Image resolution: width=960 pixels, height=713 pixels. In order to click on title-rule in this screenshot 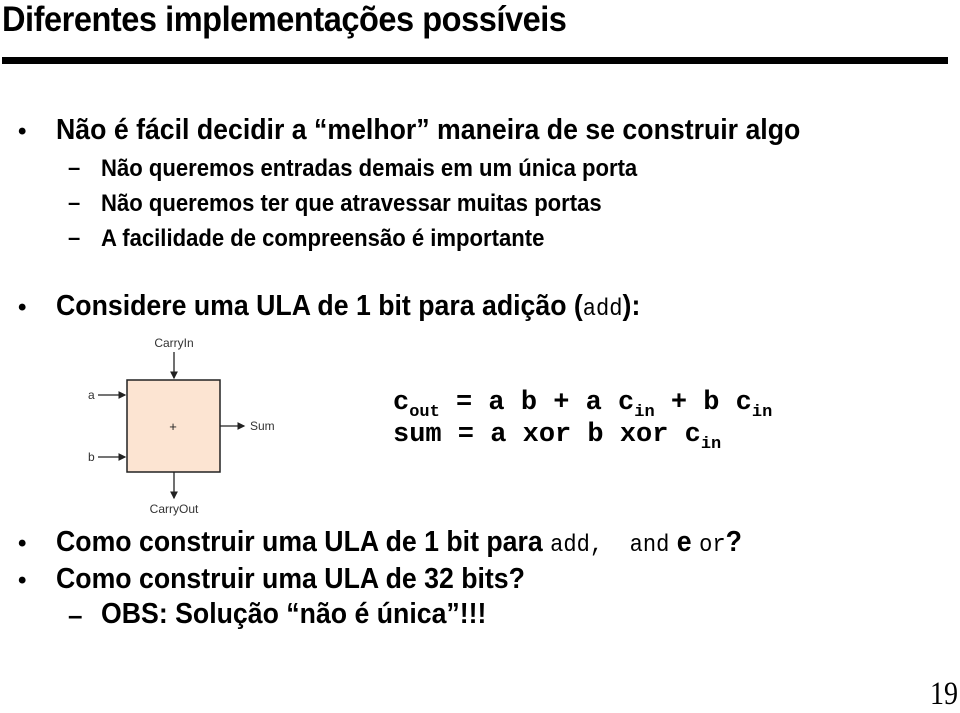, I will do `click(475, 60)`.